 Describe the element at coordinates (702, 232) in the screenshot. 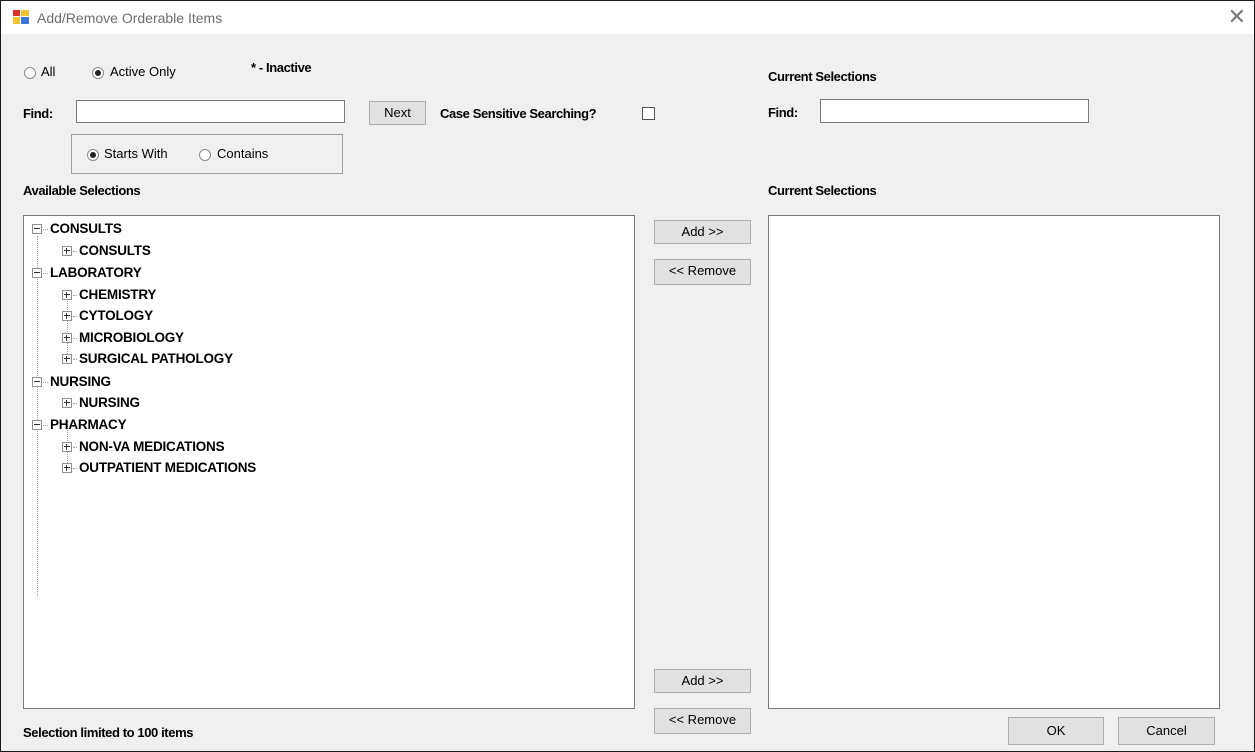

I see `add-button-top: Add >>` at that location.